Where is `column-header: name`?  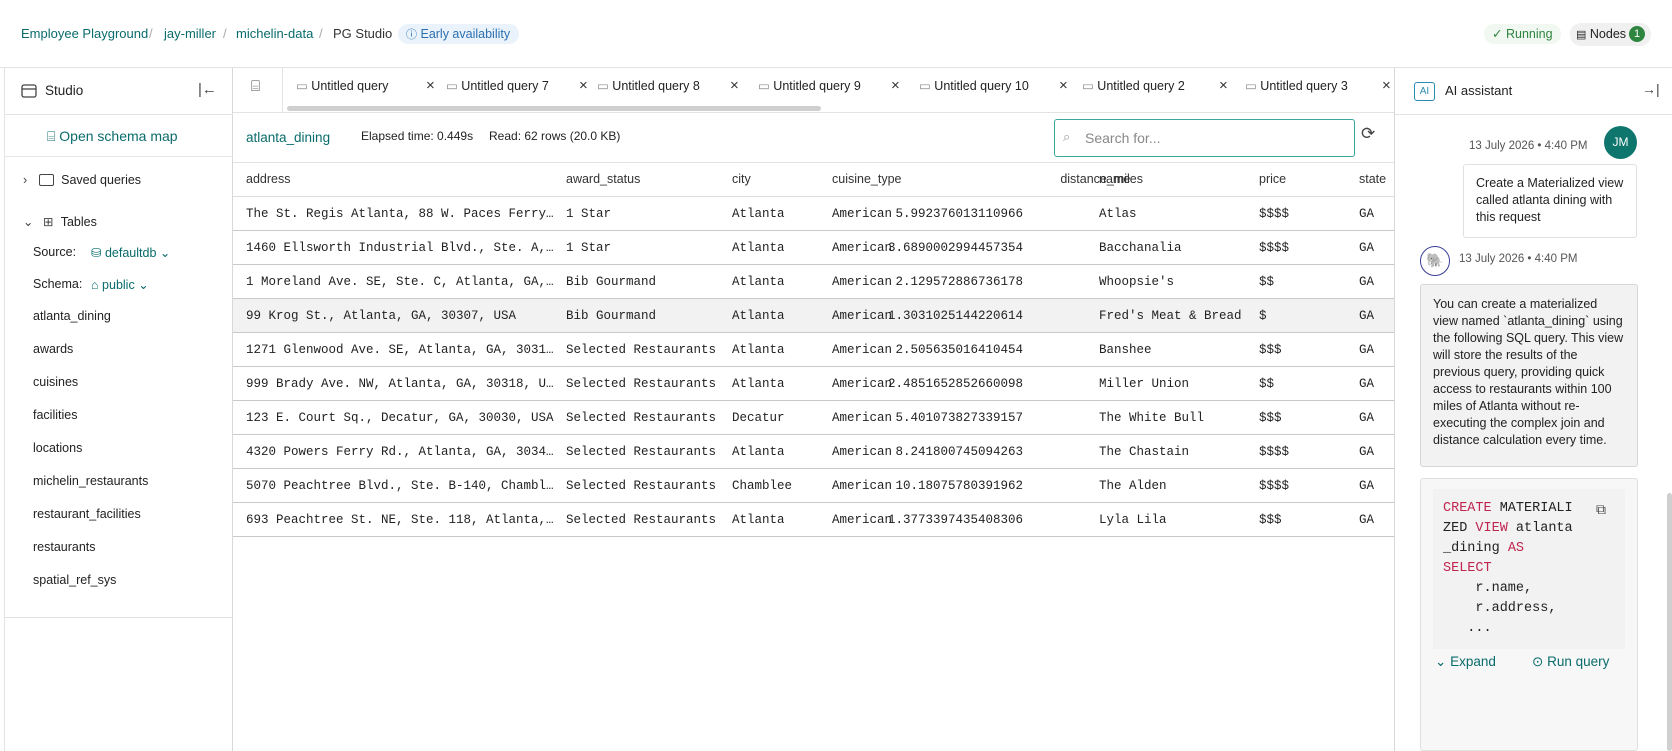
column-header: name is located at coordinates (1114, 179).